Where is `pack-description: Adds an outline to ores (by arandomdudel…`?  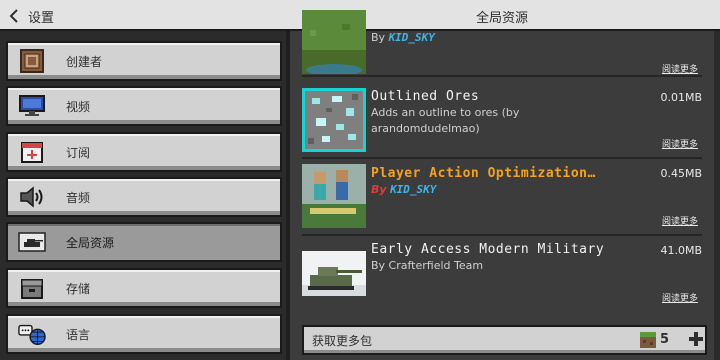
pack-description: Adds an outline to ores (by arandomdudel… is located at coordinates (445, 120).